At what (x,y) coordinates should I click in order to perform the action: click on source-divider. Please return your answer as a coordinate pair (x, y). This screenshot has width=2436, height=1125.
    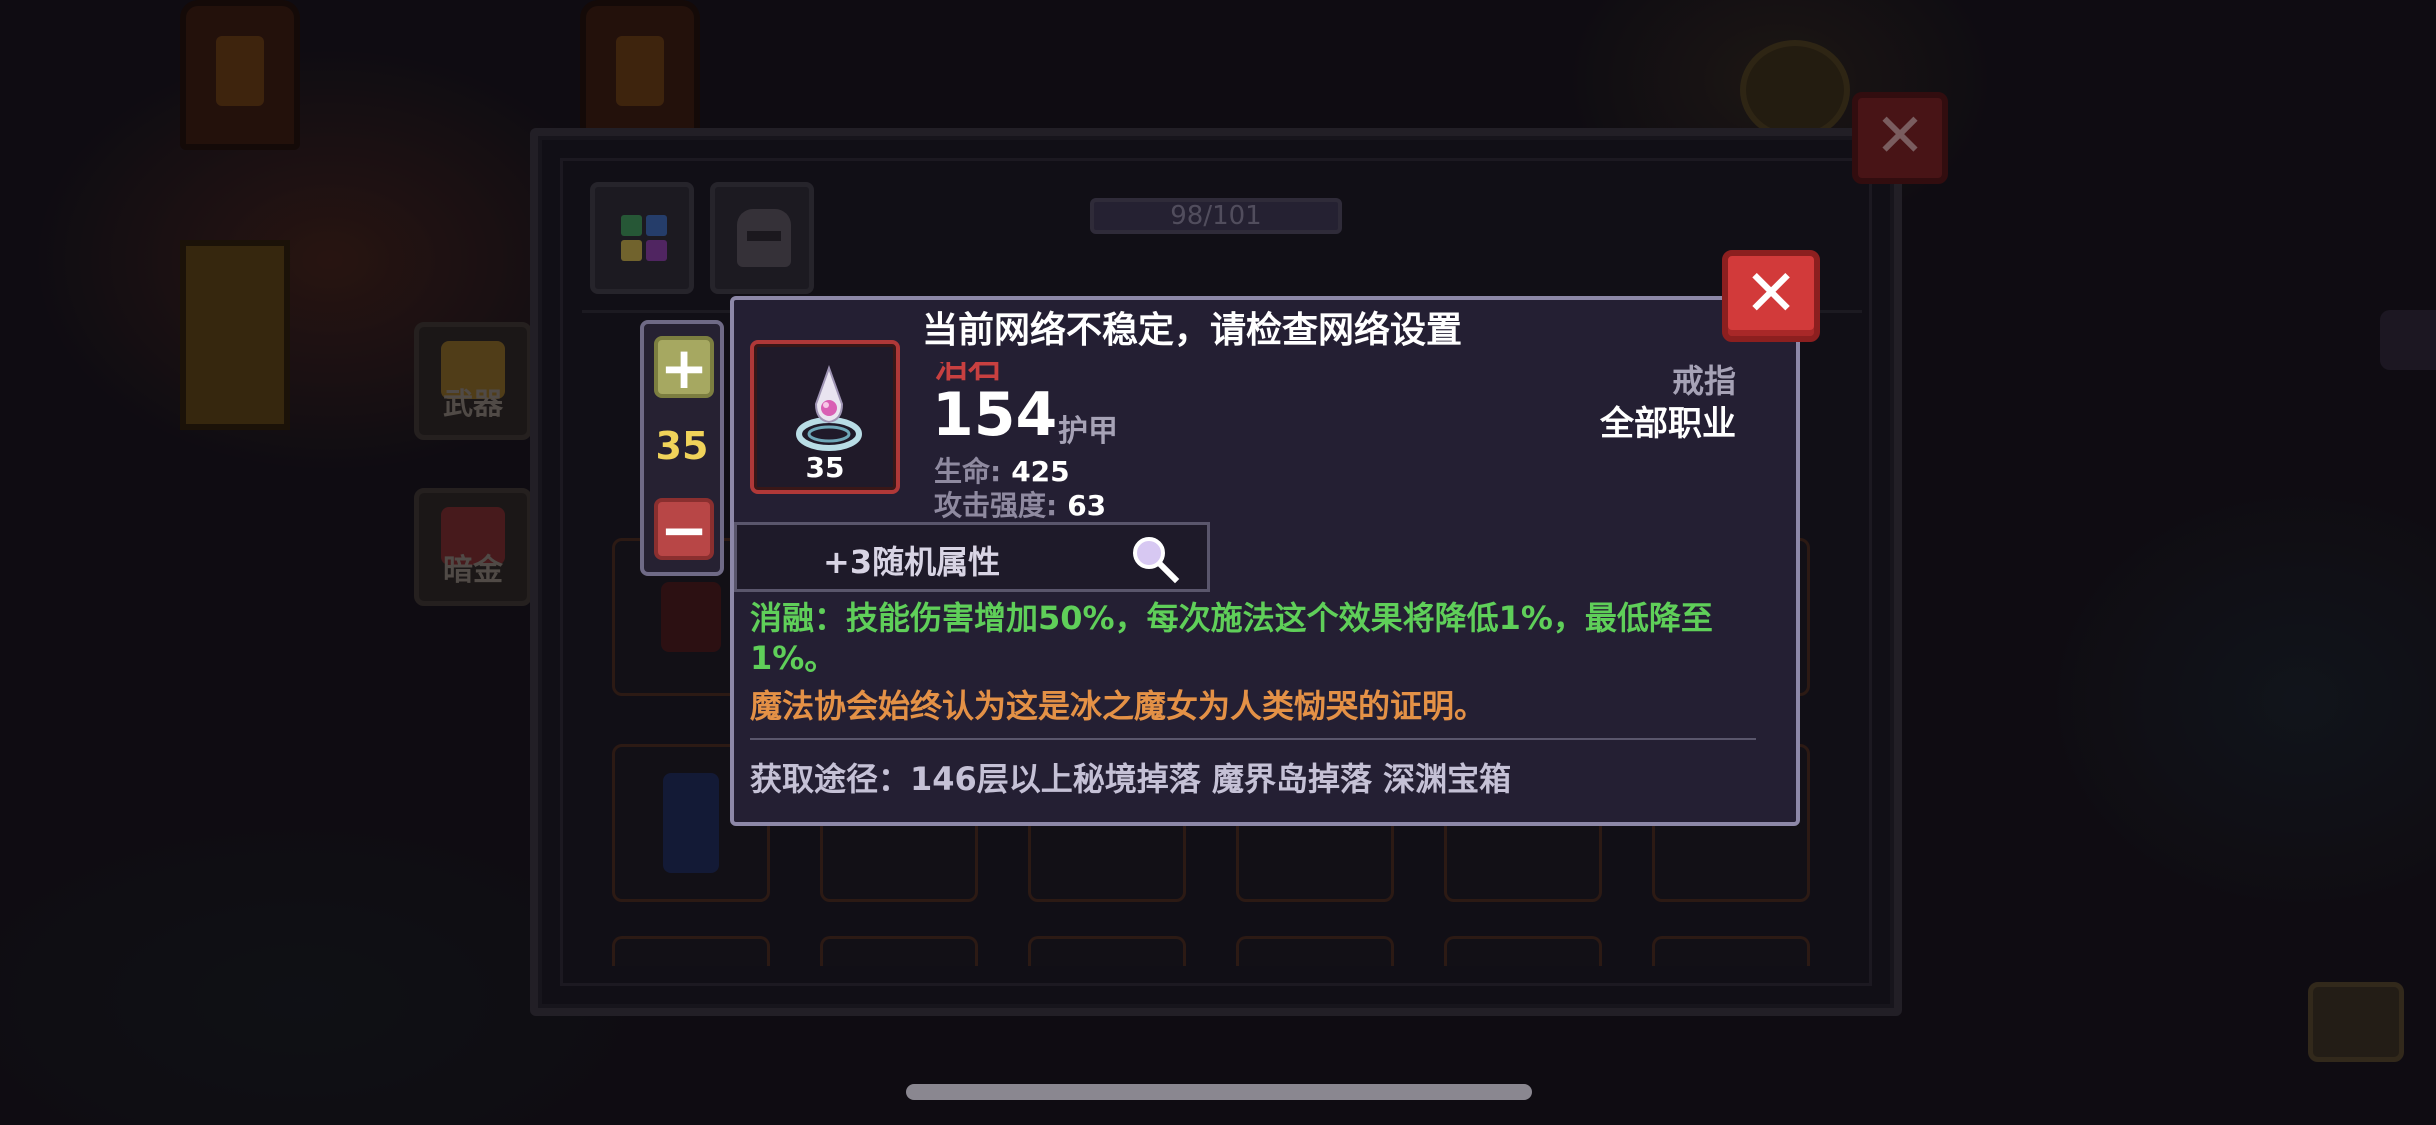
    Looking at the image, I should click on (1253, 739).